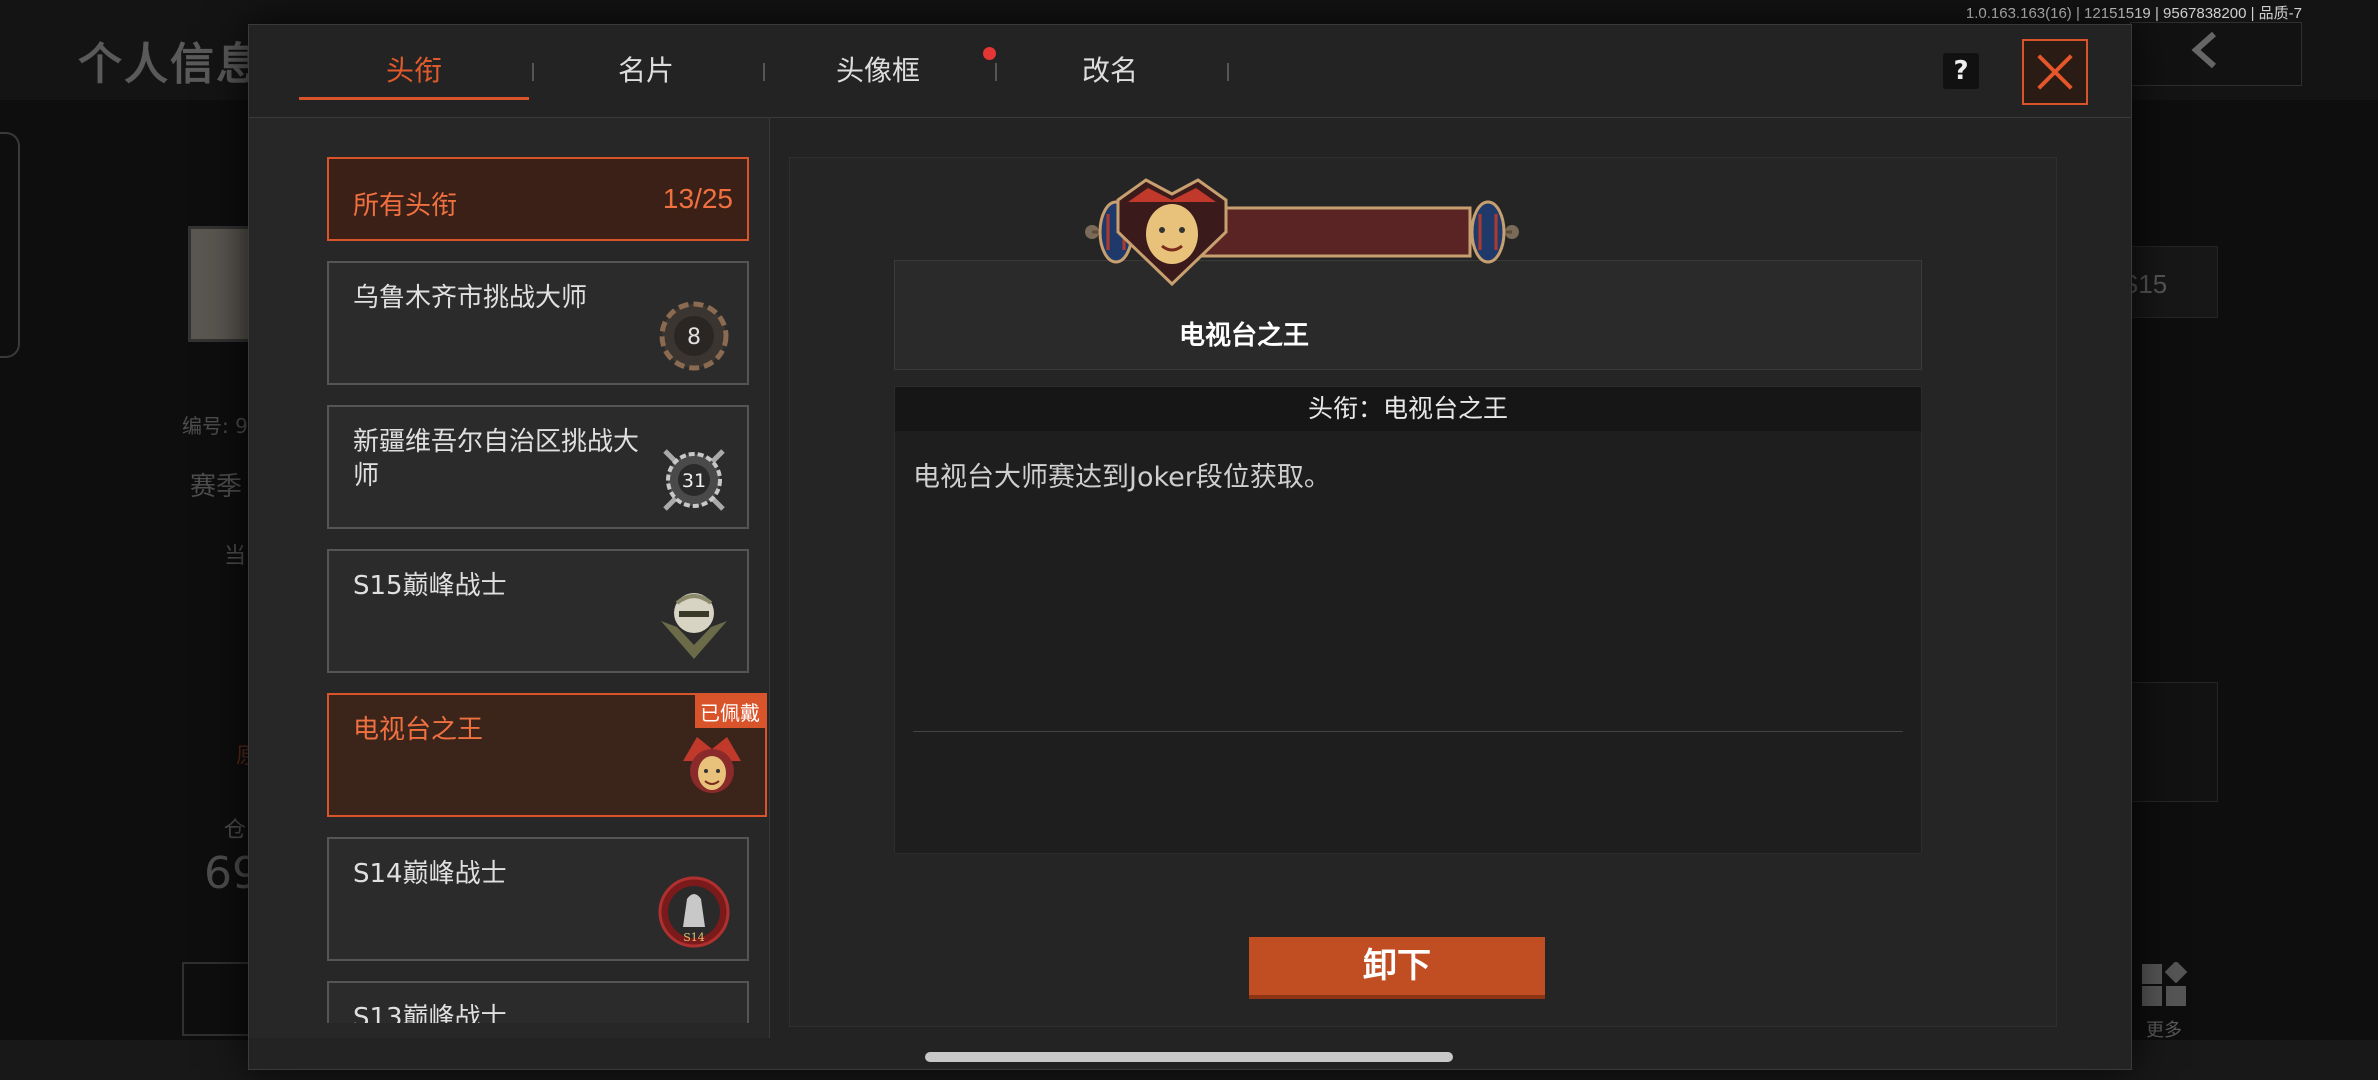 The height and width of the screenshot is (1080, 2378). I want to click on background-stat-label: 当, so click(235, 556).